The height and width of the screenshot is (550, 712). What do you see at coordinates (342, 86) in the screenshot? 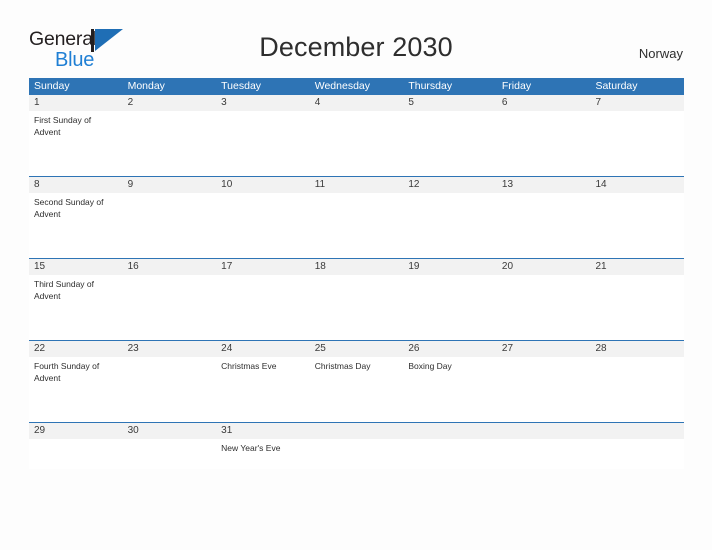
I see `weekday-header-wednesday: Wednesday` at bounding box center [342, 86].